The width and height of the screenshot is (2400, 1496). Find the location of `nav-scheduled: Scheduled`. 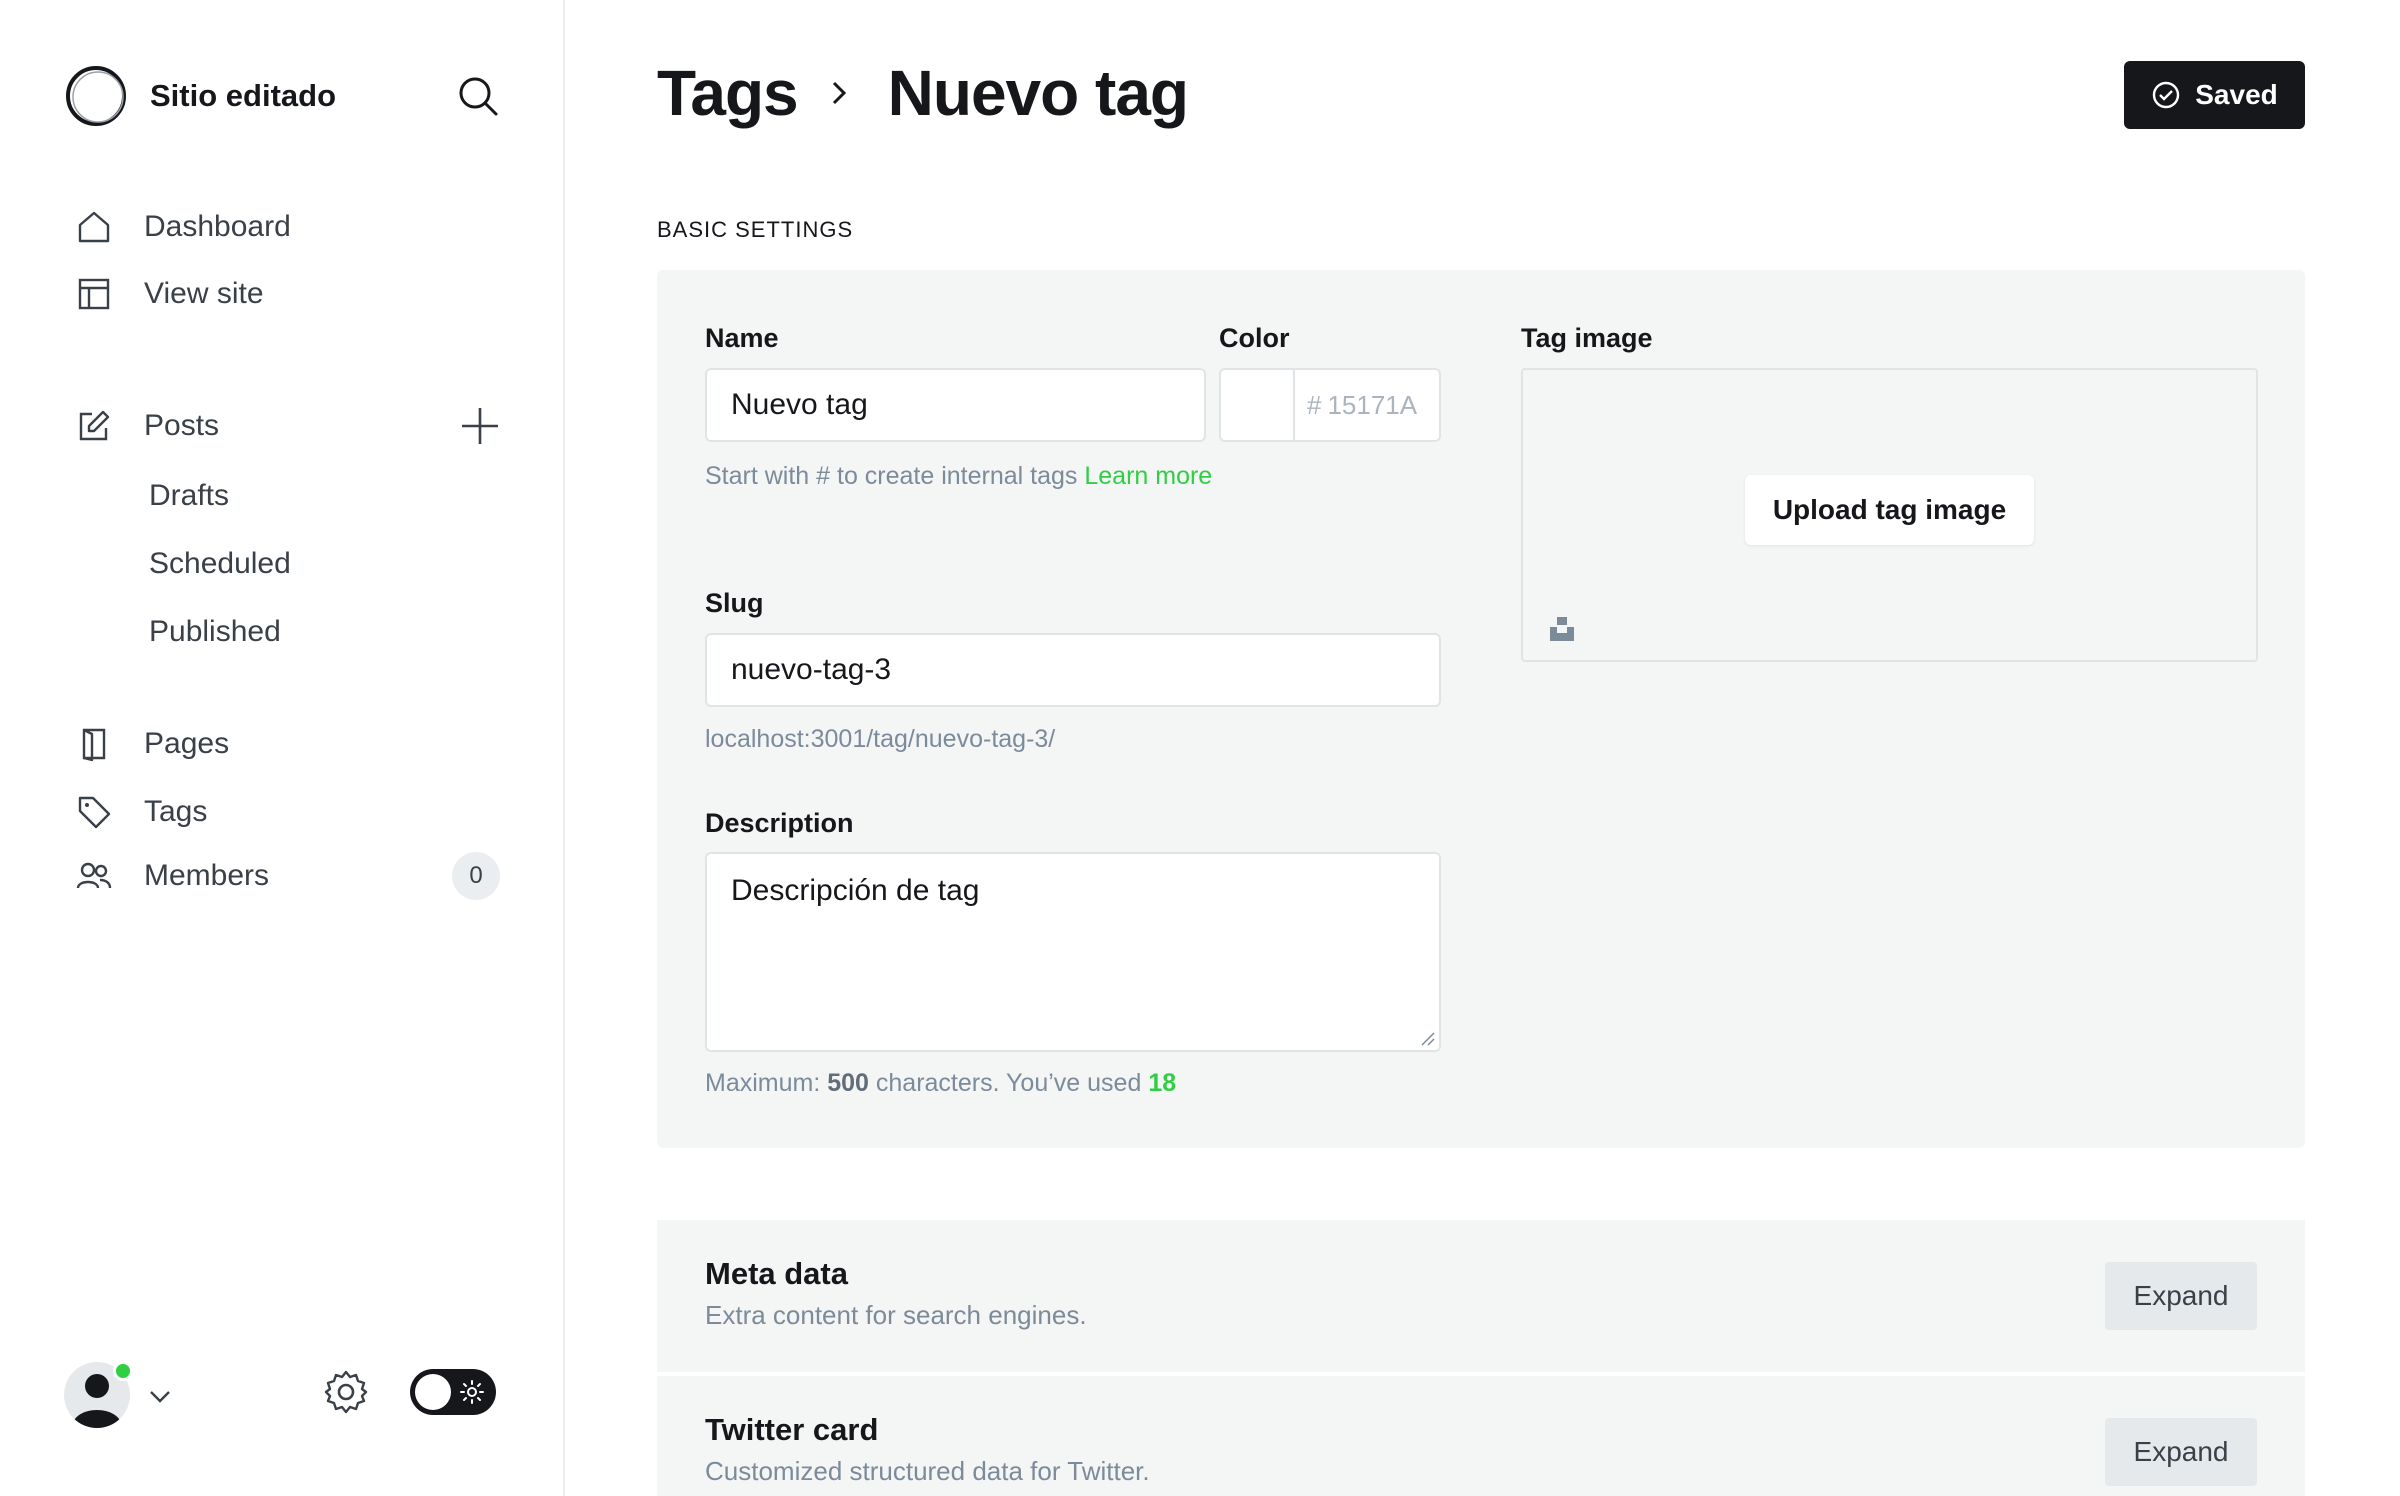

nav-scheduled: Scheduled is located at coordinates (220, 564).